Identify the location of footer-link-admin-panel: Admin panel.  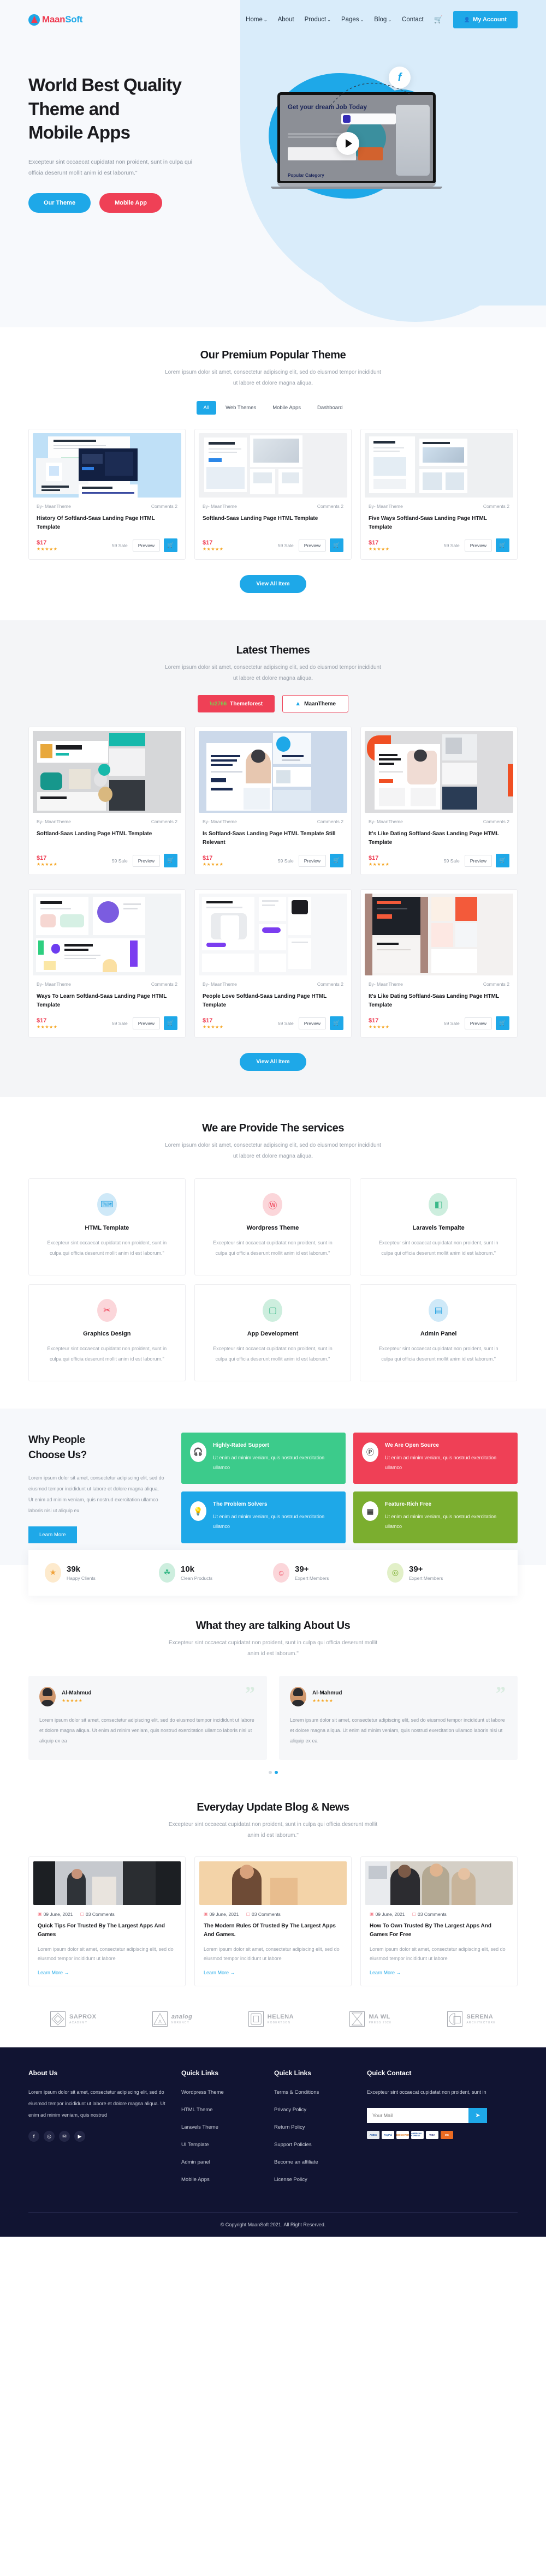
(196, 2162).